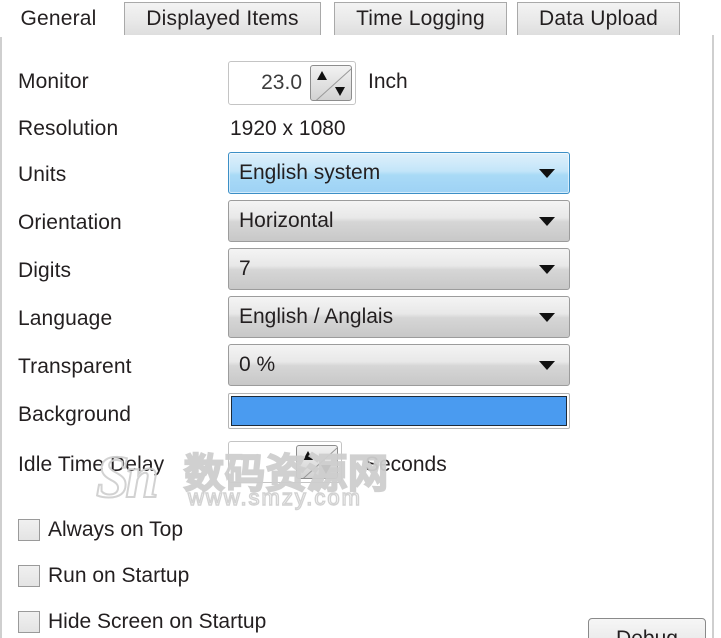 The height and width of the screenshot is (638, 721). I want to click on digits-dropdown: 7, so click(399, 269).